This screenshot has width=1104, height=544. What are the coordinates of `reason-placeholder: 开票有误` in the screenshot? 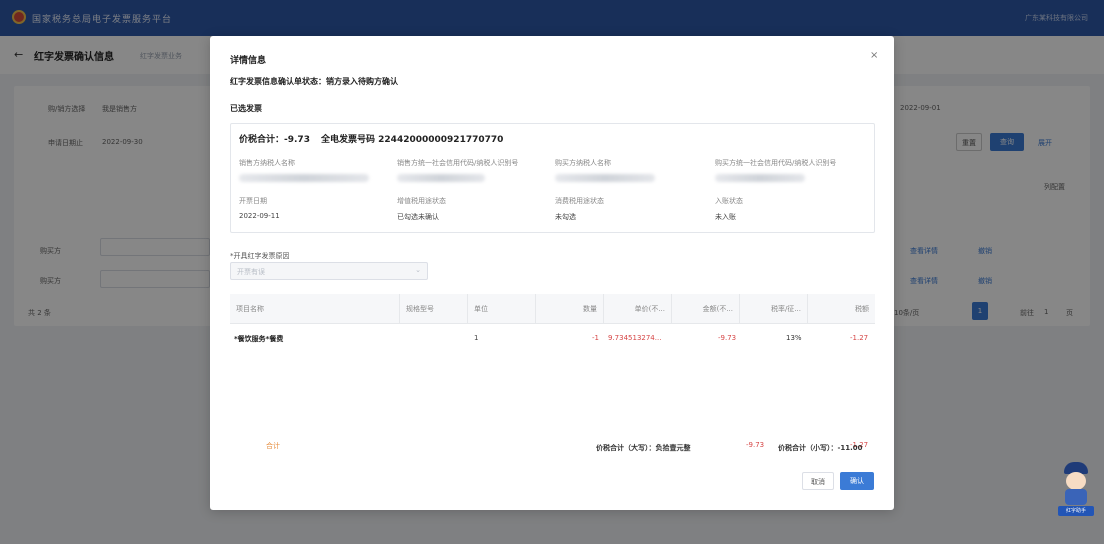 It's located at (251, 272).